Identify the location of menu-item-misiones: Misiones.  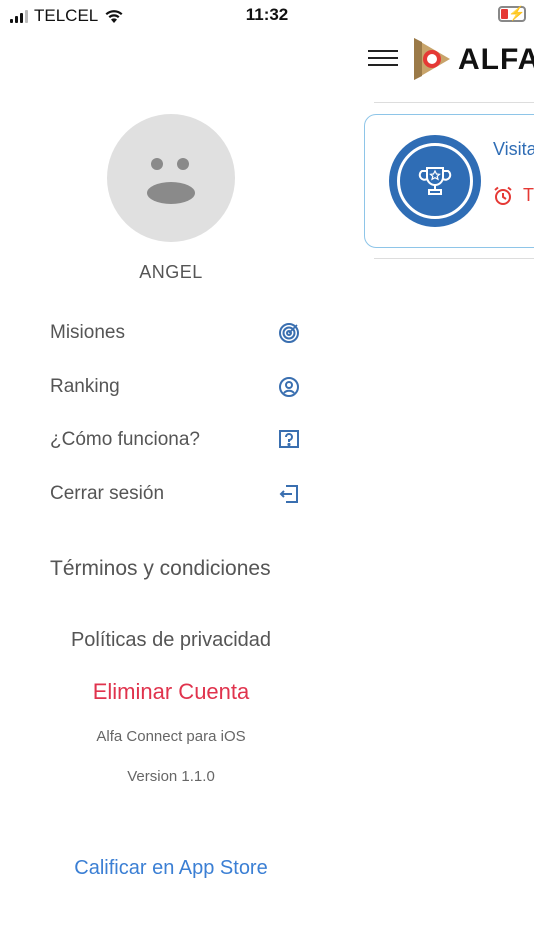
(175, 333).